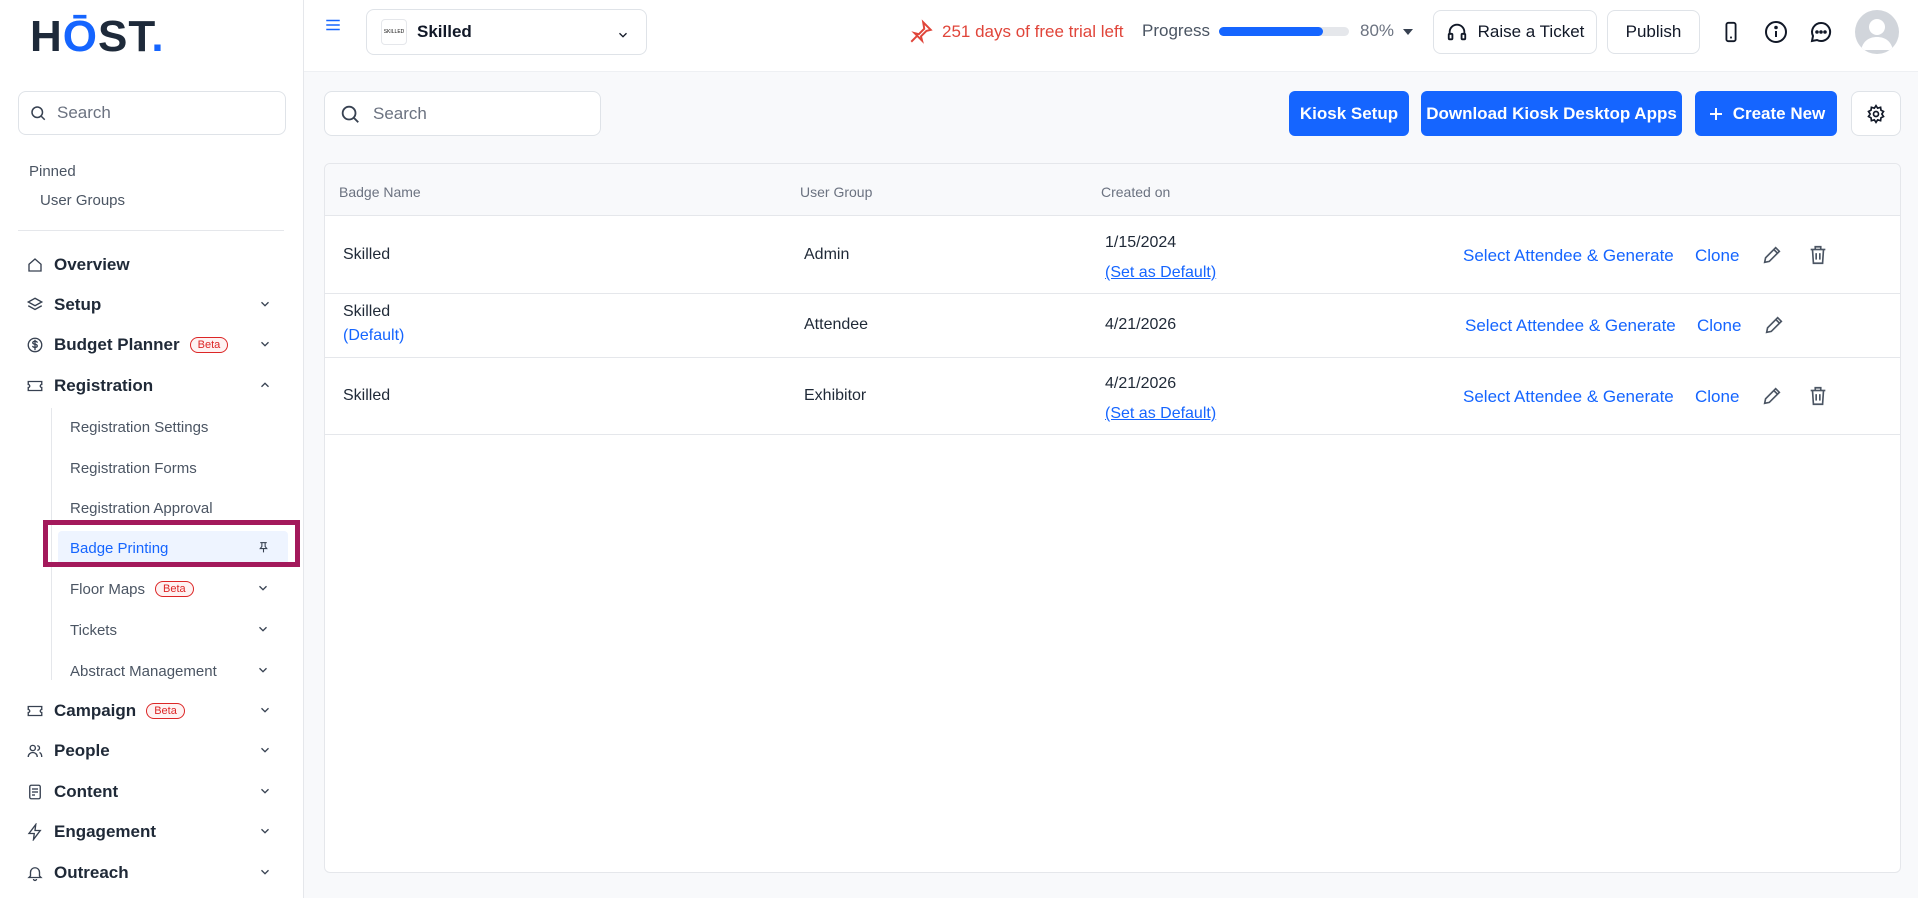 The width and height of the screenshot is (1918, 898). I want to click on sidebar-item-engagement: Engagement, so click(151, 832).